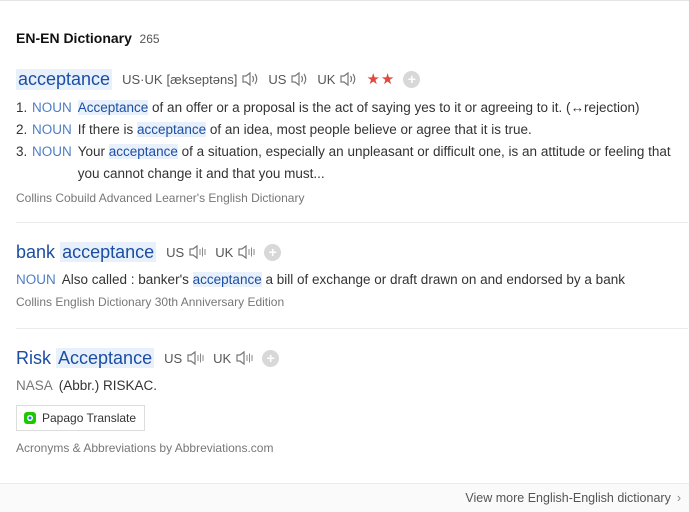 This screenshot has height=512, width=689. What do you see at coordinates (22, 129) in the screenshot?
I see `definition-number: 2.` at bounding box center [22, 129].